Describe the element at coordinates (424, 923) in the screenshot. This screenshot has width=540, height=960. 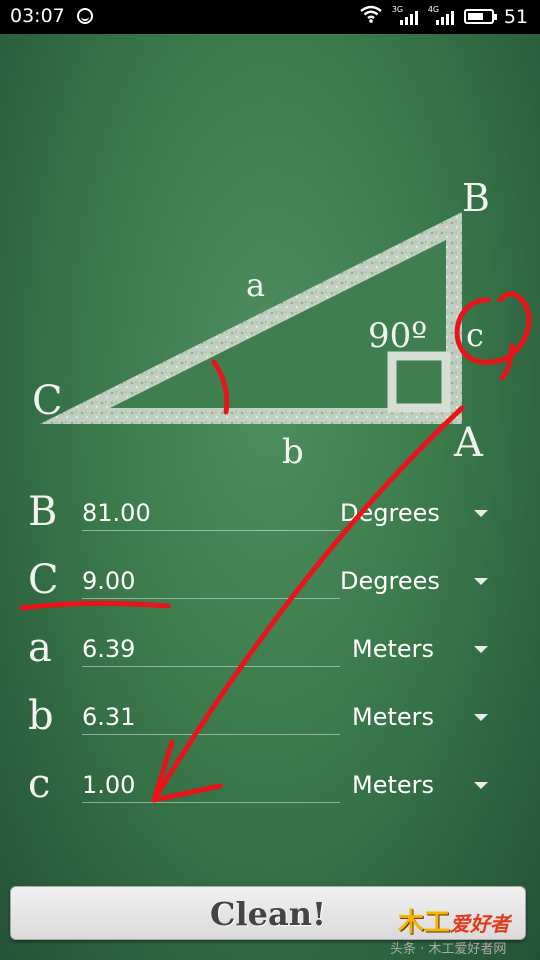
I see `logo-left-text: 木工` at that location.